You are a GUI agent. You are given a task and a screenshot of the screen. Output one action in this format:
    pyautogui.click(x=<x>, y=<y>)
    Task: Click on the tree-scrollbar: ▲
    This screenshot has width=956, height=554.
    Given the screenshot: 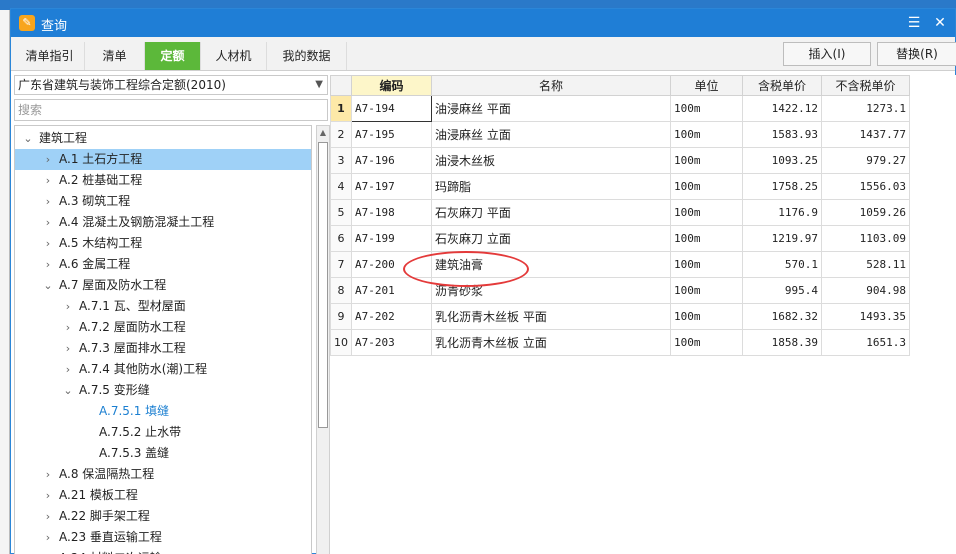 What is the action you would take?
    pyautogui.click(x=323, y=339)
    